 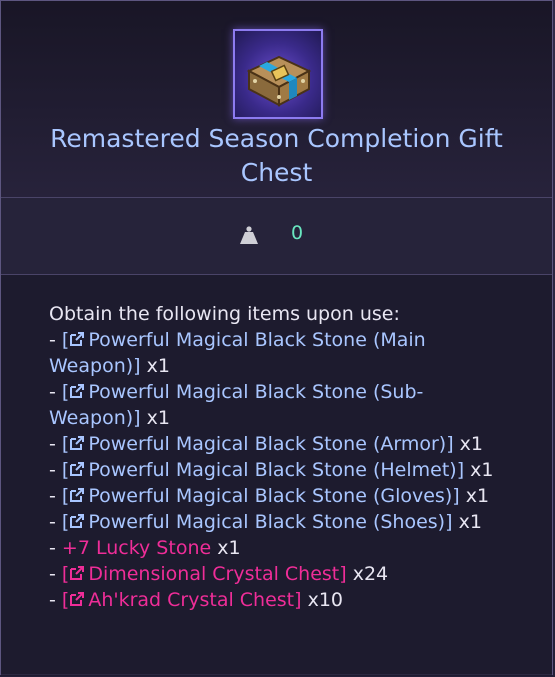 I want to click on reward-quantity: x10, so click(x=322, y=600).